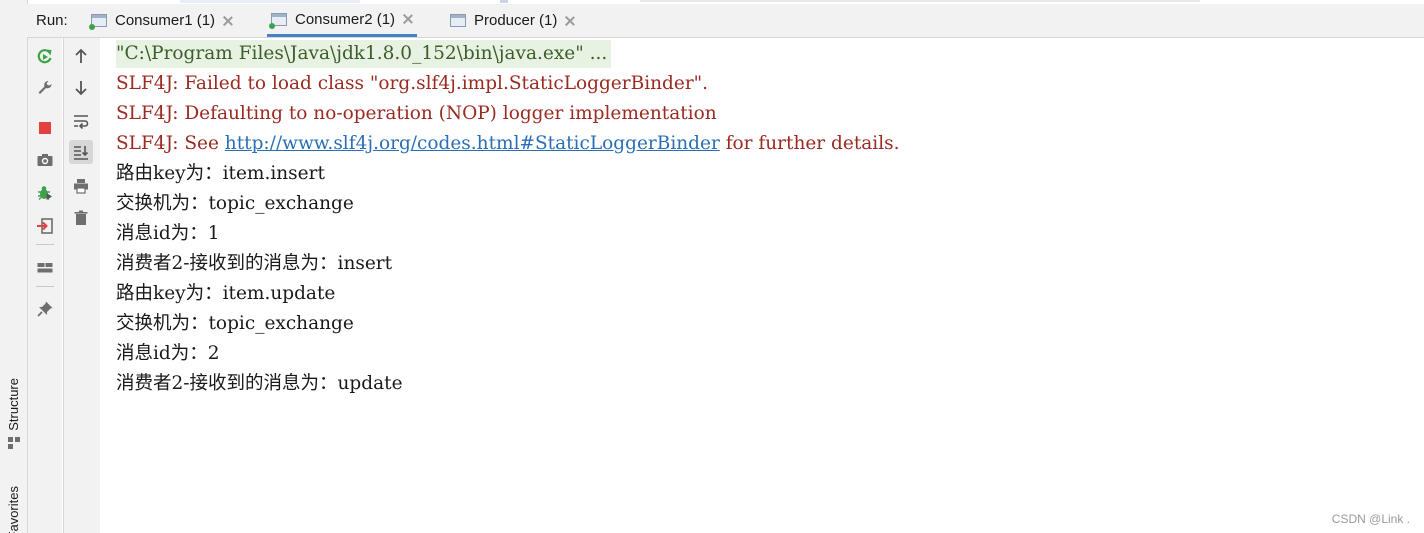 The height and width of the screenshot is (533, 1424). Describe the element at coordinates (13, 442) in the screenshot. I see `structure-icon` at that location.